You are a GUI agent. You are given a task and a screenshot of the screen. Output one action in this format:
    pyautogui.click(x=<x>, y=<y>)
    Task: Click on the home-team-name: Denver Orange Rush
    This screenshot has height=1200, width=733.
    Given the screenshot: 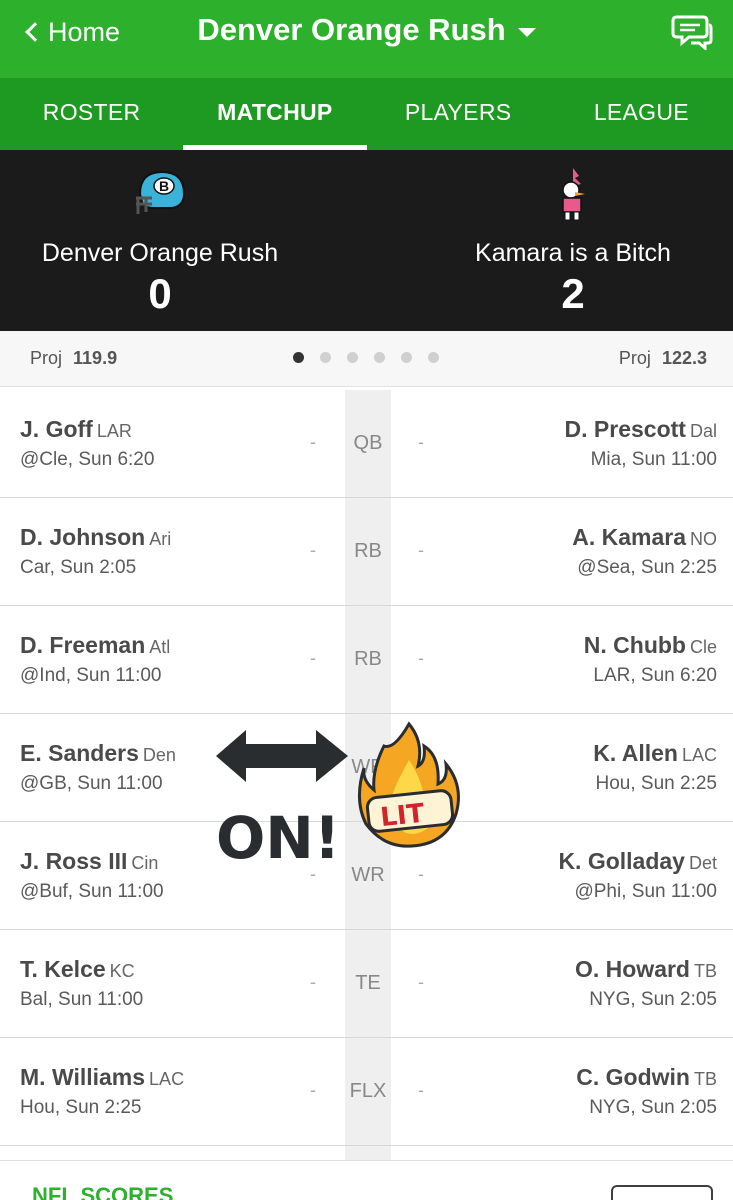 What is the action you would take?
    pyautogui.click(x=160, y=253)
    